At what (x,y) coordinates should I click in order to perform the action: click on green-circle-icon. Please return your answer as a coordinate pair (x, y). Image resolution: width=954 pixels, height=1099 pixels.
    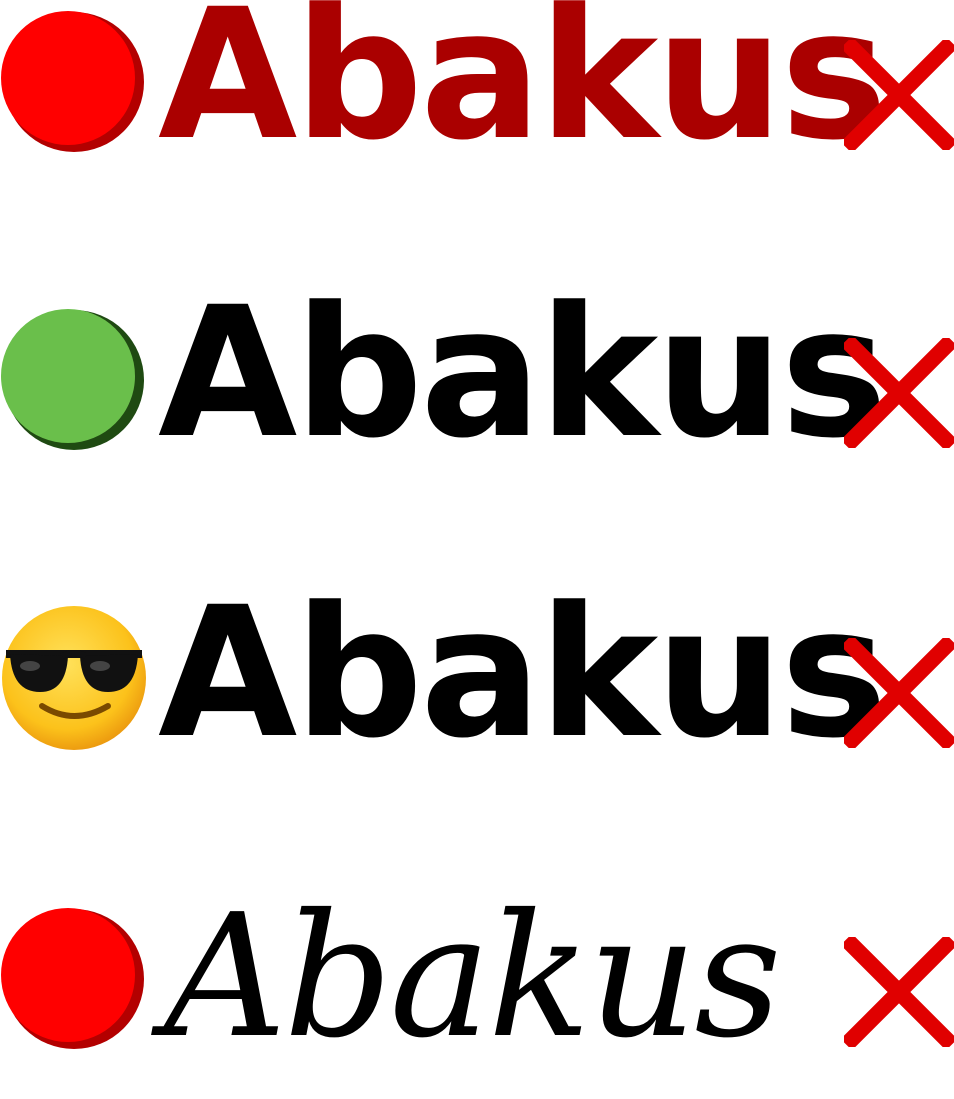
    Looking at the image, I should click on (72, 379).